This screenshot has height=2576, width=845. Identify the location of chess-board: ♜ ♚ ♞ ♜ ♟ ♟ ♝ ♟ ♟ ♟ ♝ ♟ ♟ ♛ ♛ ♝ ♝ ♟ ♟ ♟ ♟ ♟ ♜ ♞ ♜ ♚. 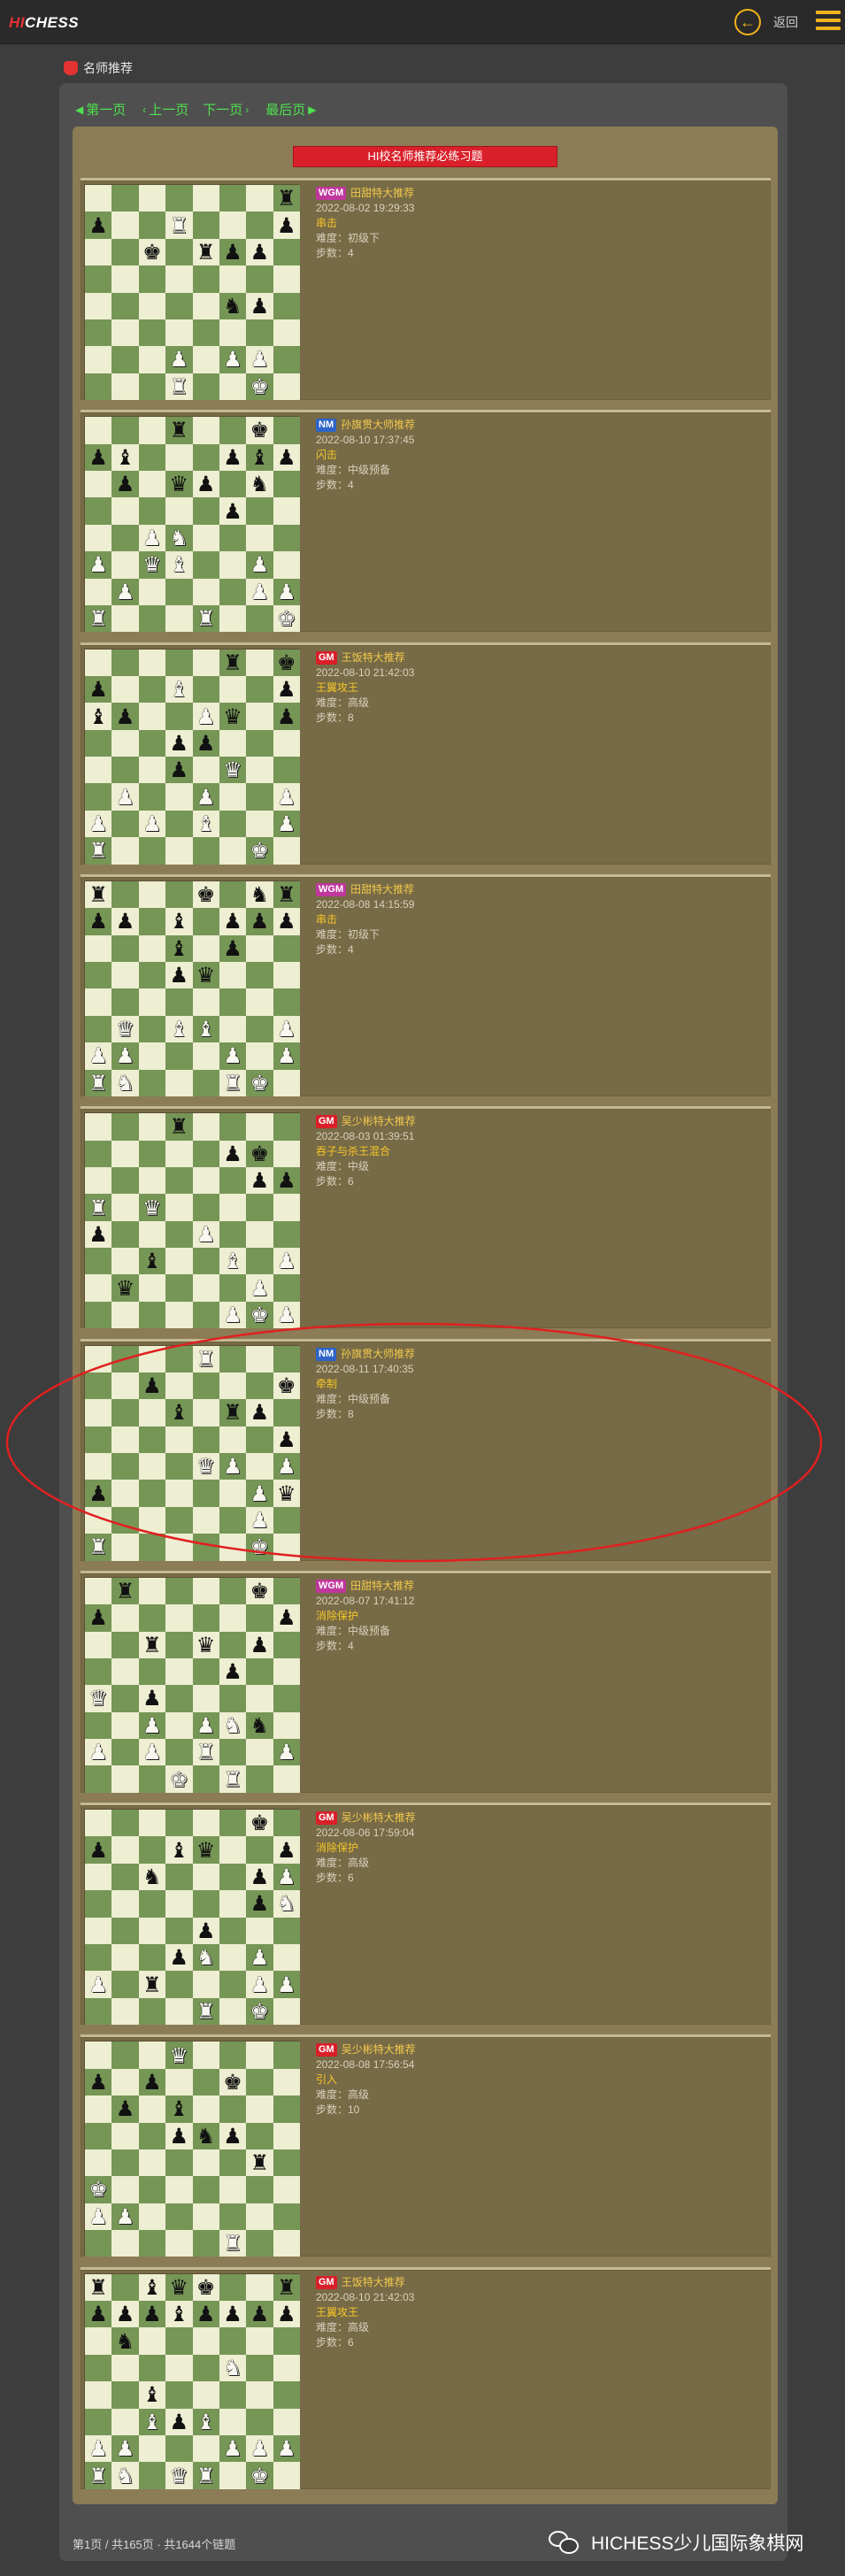
(192, 988).